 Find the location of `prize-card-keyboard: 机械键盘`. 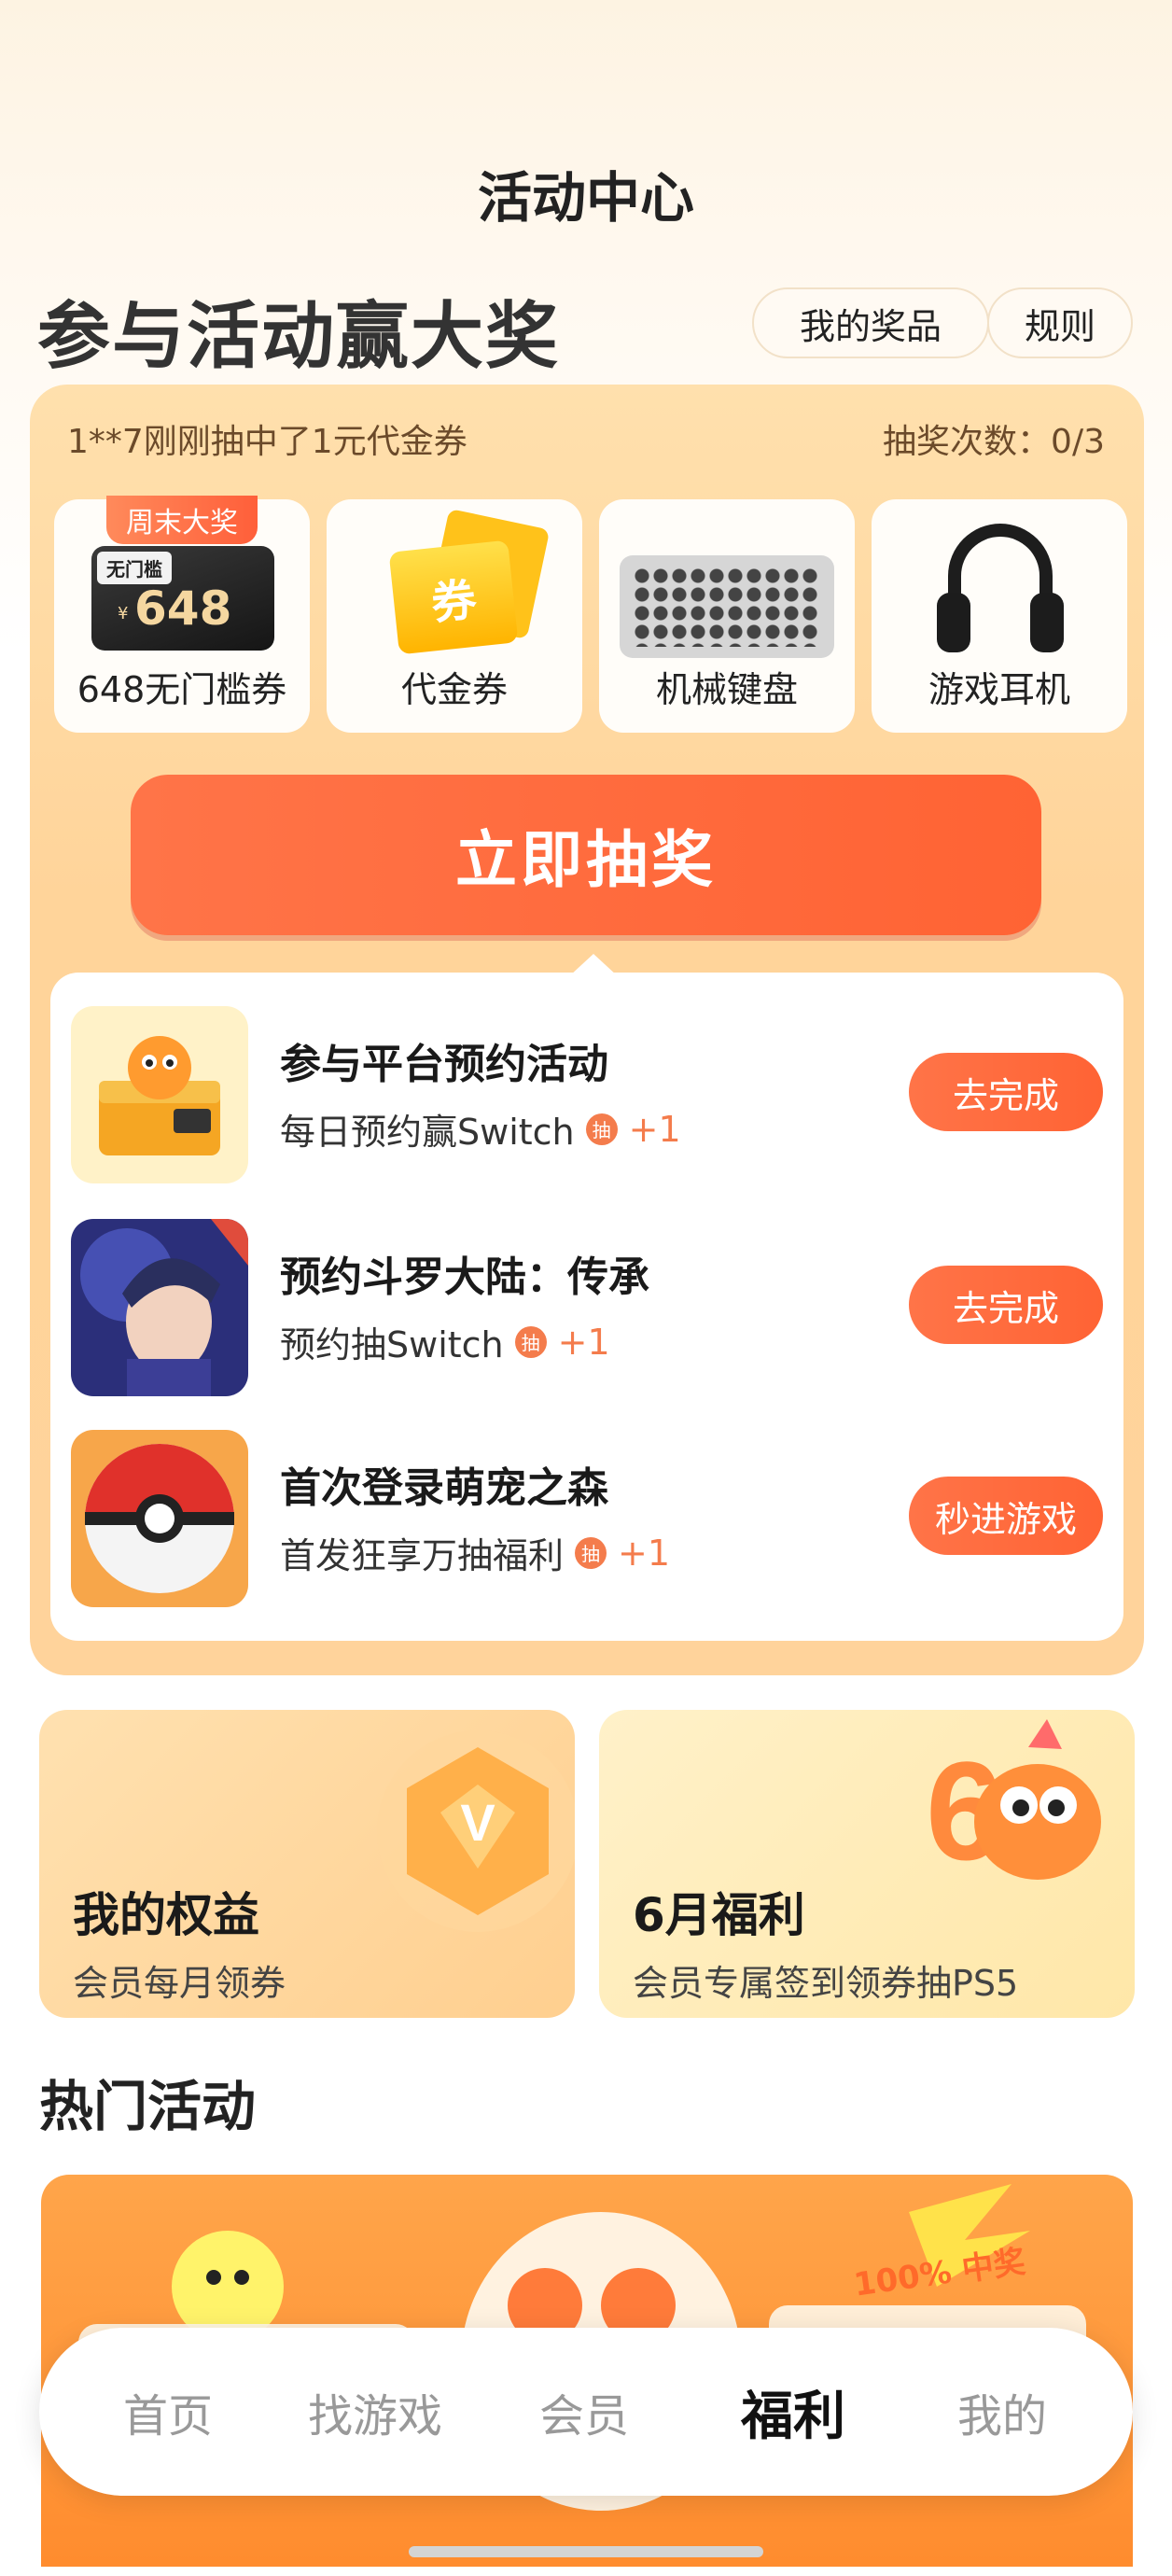

prize-card-keyboard: 机械键盘 is located at coordinates (727, 616).